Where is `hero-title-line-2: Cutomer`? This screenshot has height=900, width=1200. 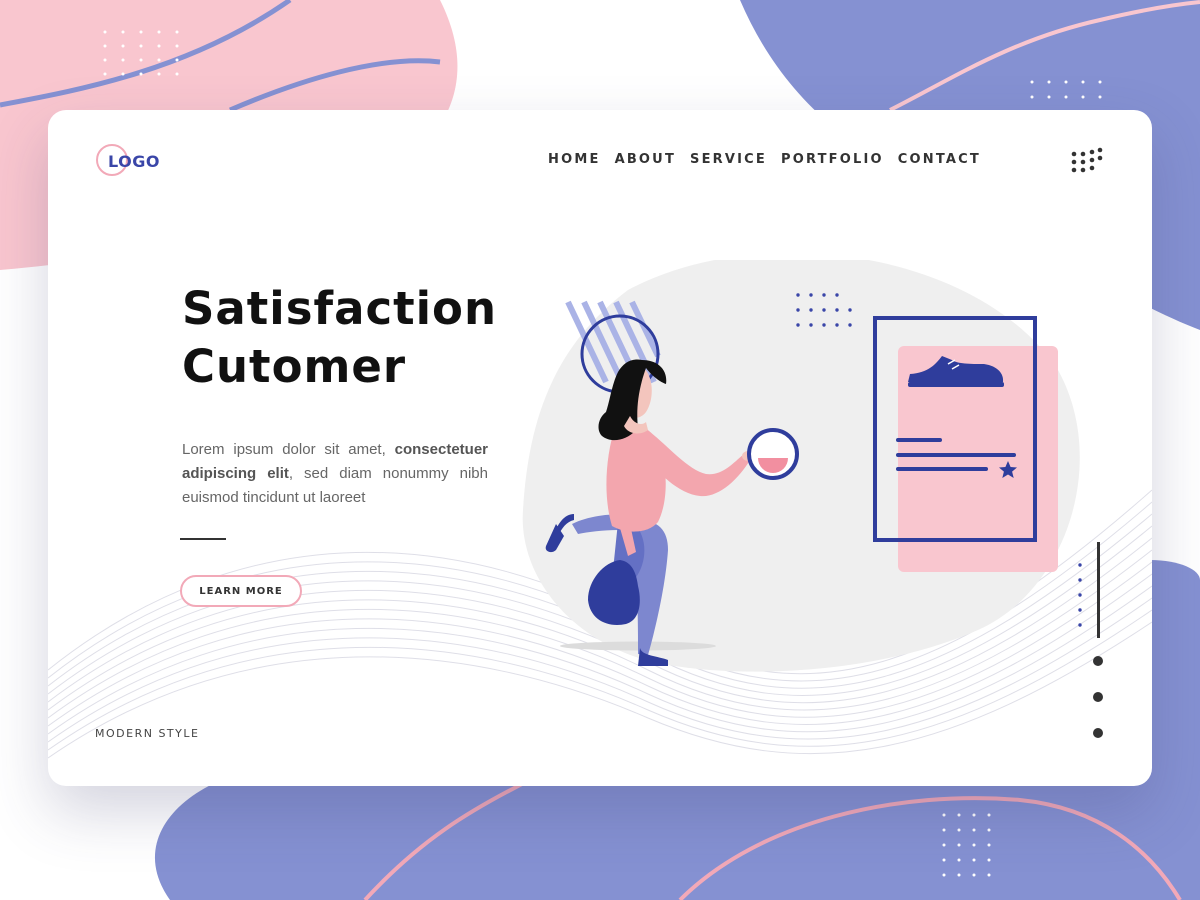
hero-title-line-2: Cutomer is located at coordinates (294, 366).